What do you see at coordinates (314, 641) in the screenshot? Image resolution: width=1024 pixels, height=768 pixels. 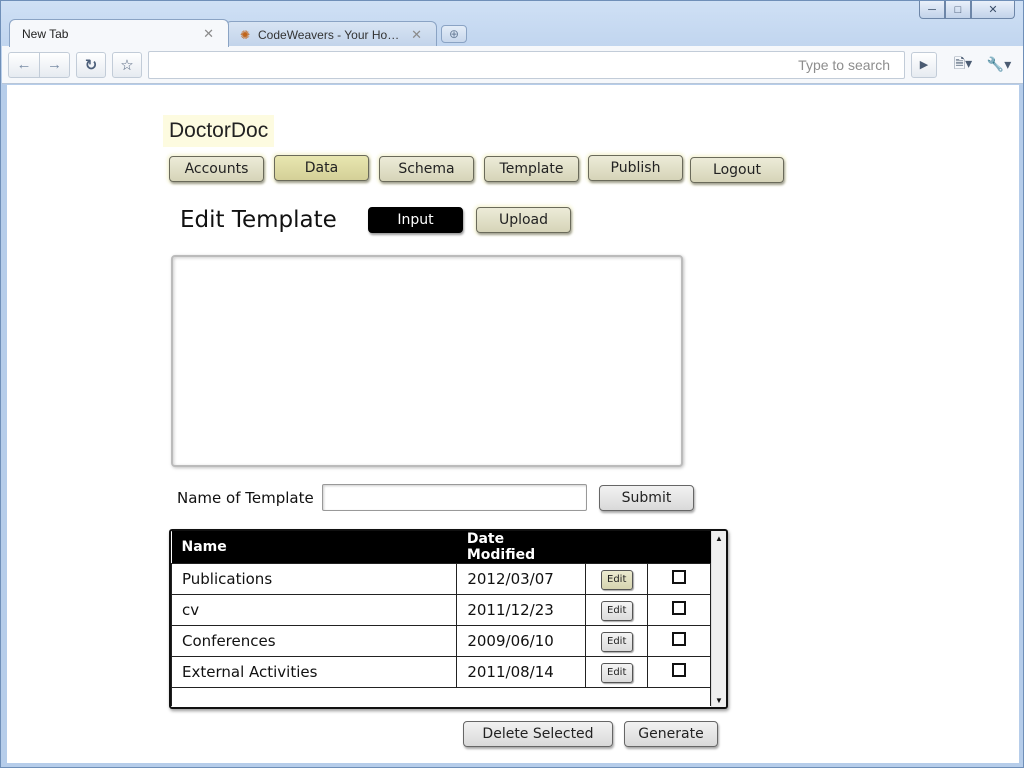 I see `row-name: Conferences` at bounding box center [314, 641].